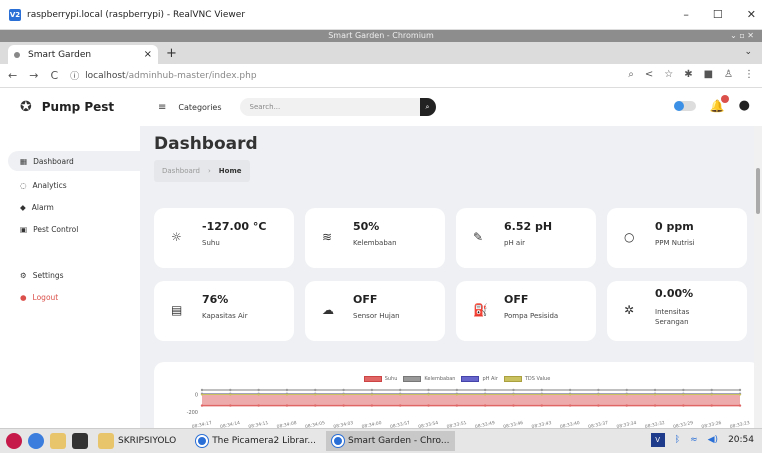 The width and height of the screenshot is (762, 453). Describe the element at coordinates (181, 171) in the screenshot. I see `breadcrumb-root: Dashboard` at that location.